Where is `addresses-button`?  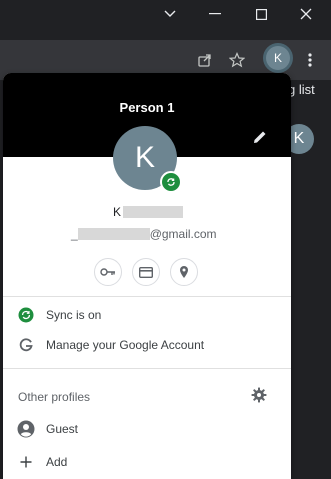
addresses-button is located at coordinates (184, 272).